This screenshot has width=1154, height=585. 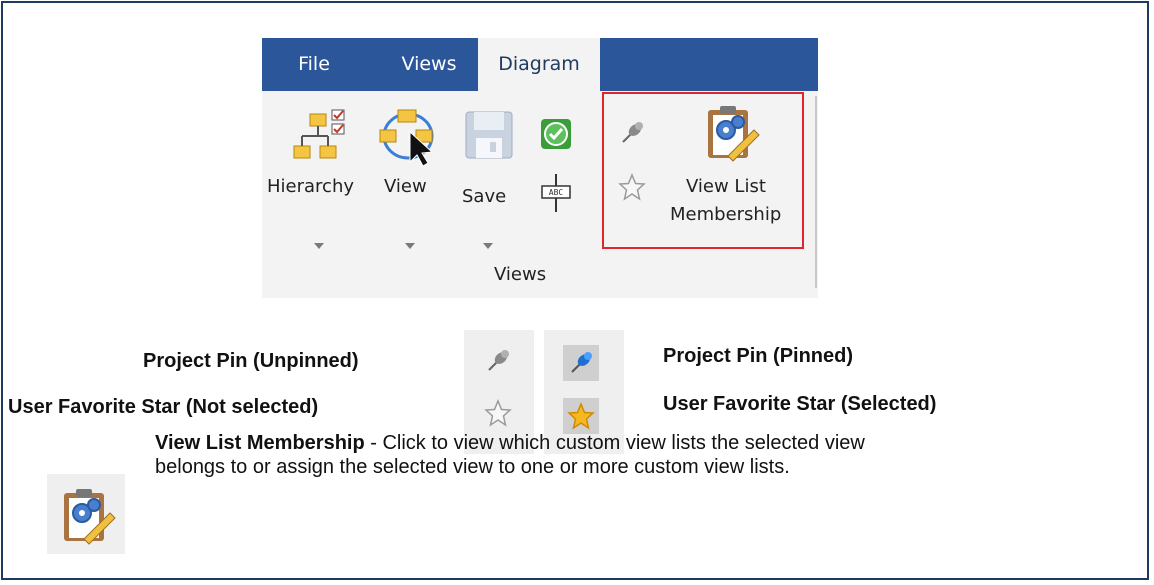 What do you see at coordinates (311, 186) in the screenshot?
I see `hierarchy-label: Hierarchy` at bounding box center [311, 186].